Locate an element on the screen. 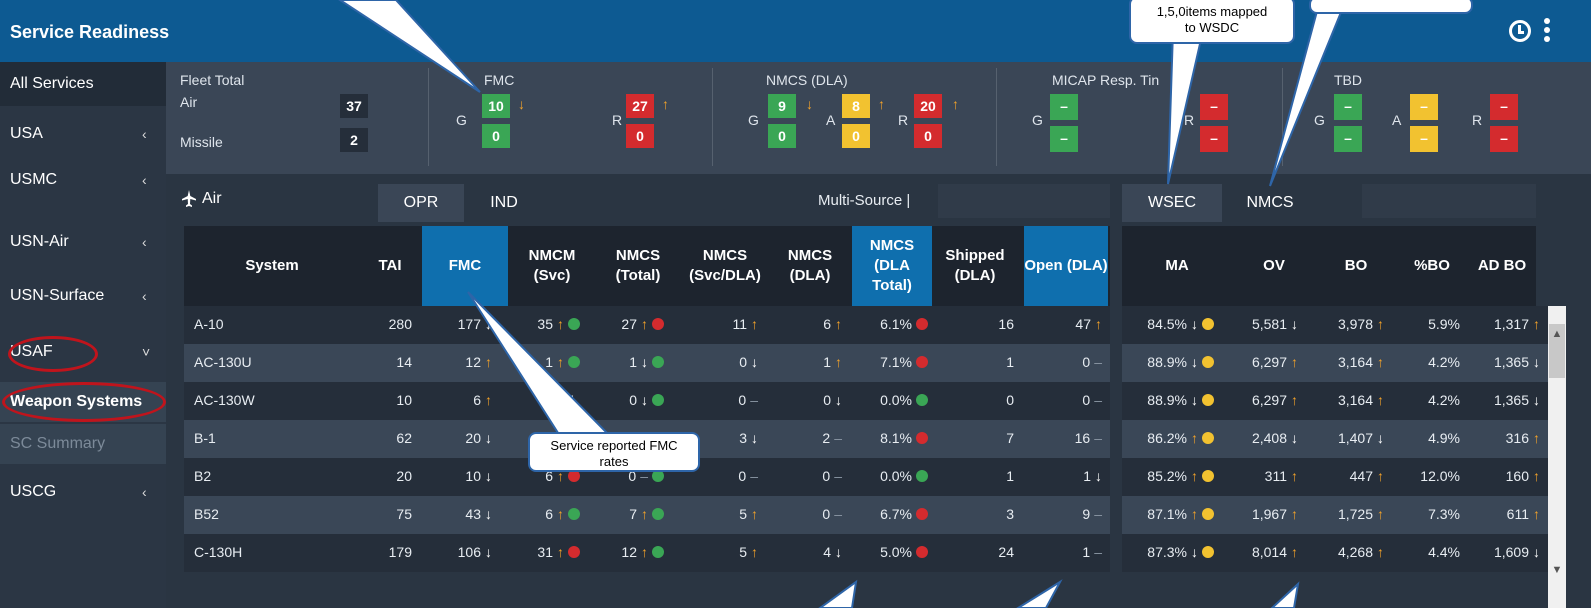 The height and width of the screenshot is (608, 1591). callout-wsdc: 1,5,0items mapped to WSDC is located at coordinates (1212, 22).